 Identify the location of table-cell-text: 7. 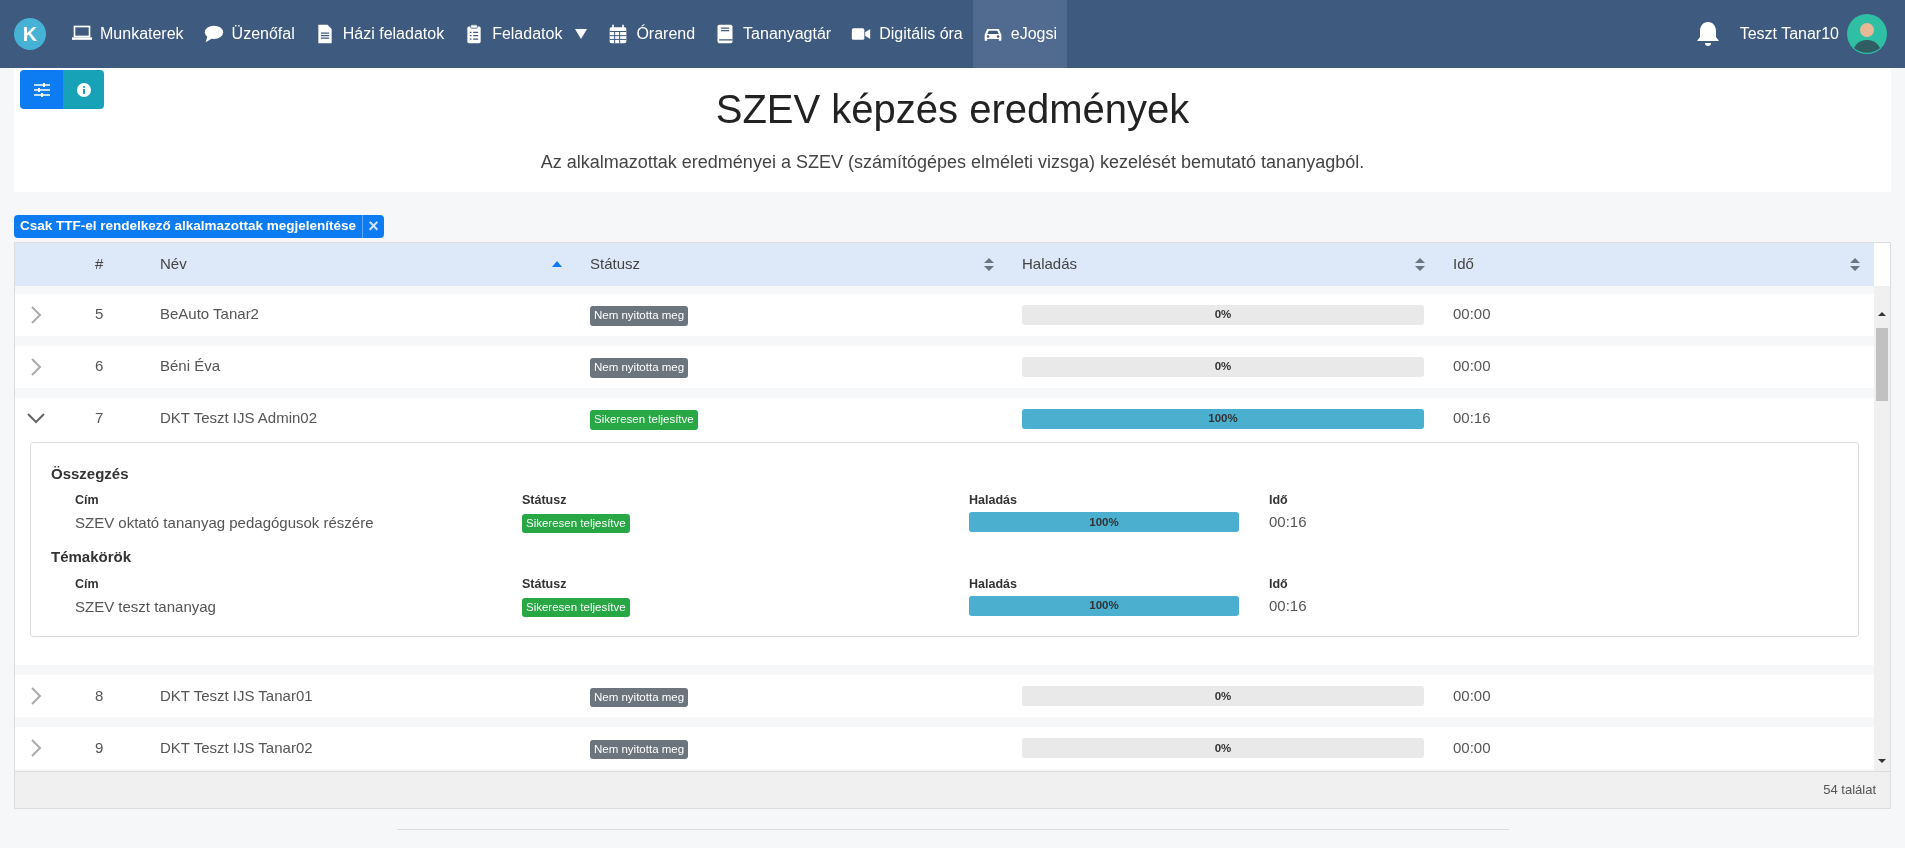
(99, 418).